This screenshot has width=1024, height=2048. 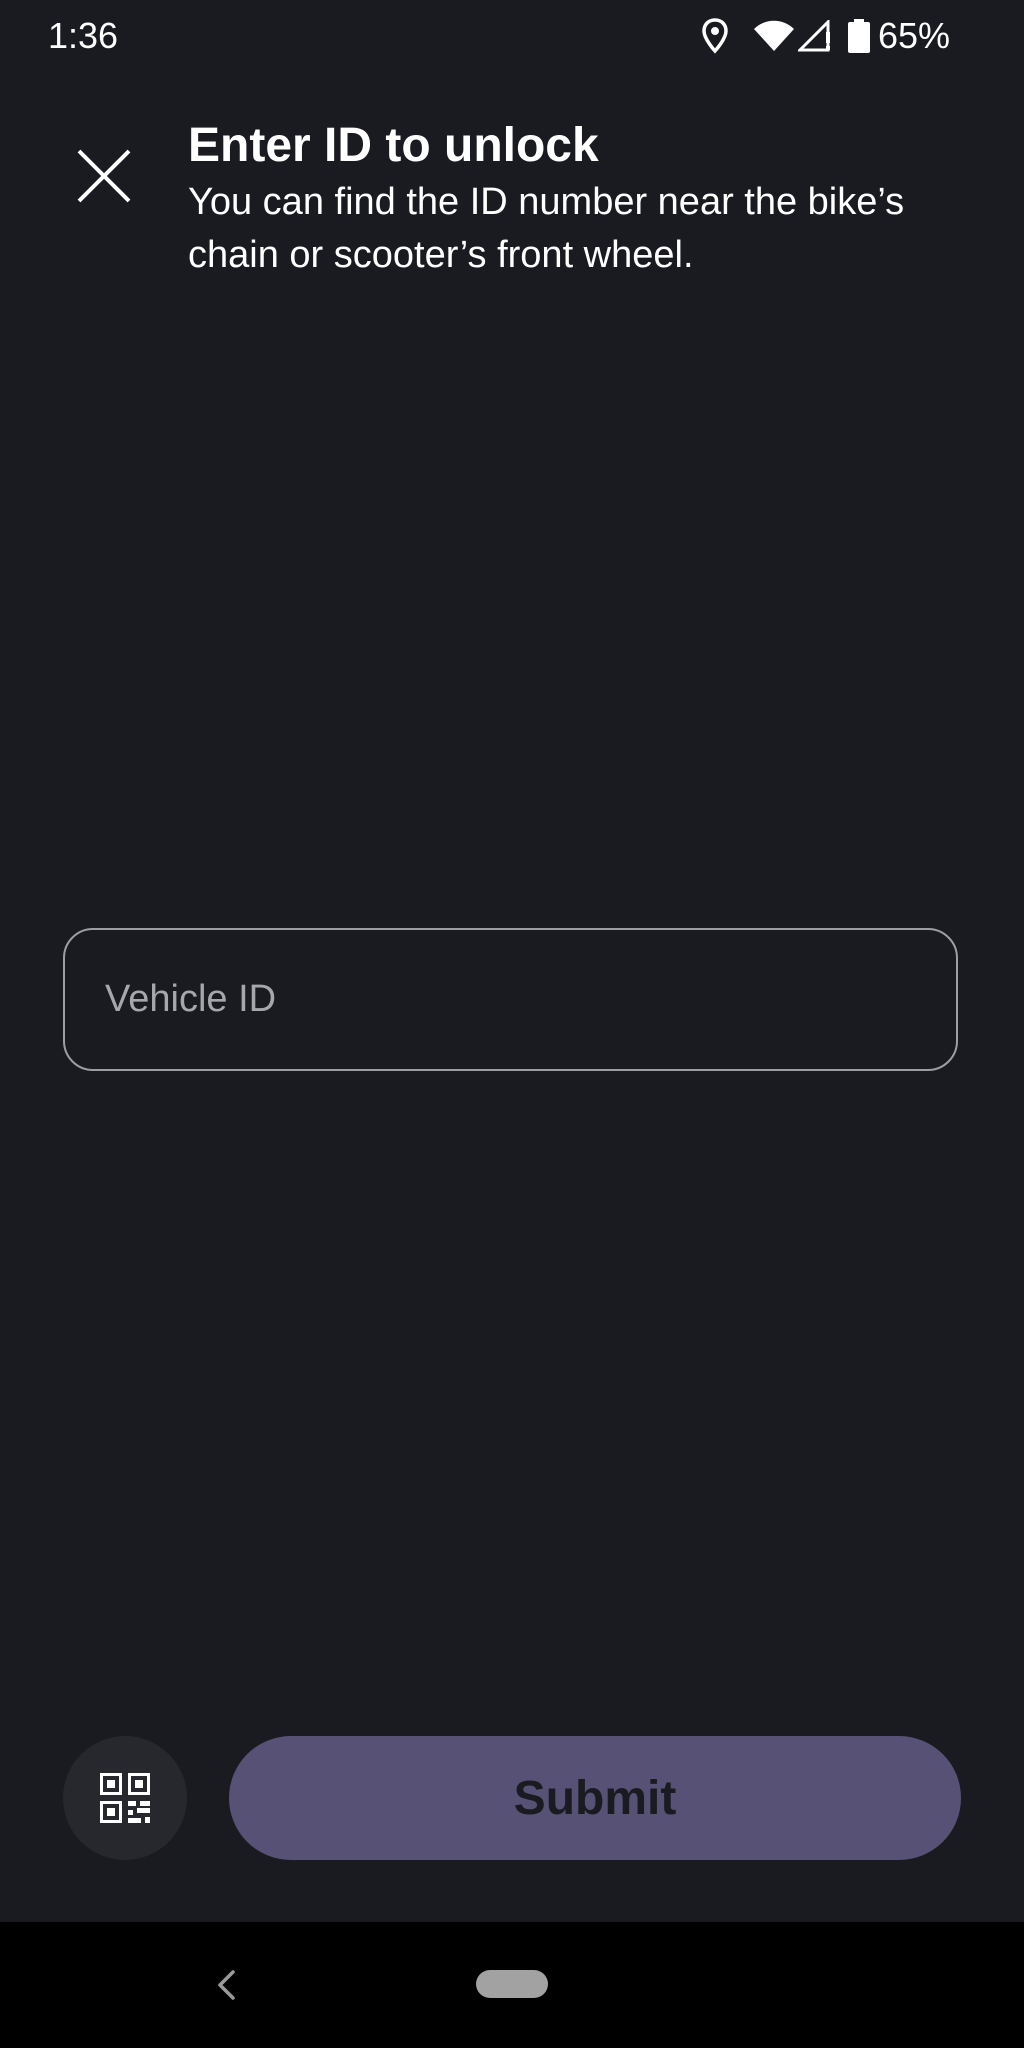 What do you see at coordinates (510, 999) in the screenshot?
I see `vehicle-id-input` at bounding box center [510, 999].